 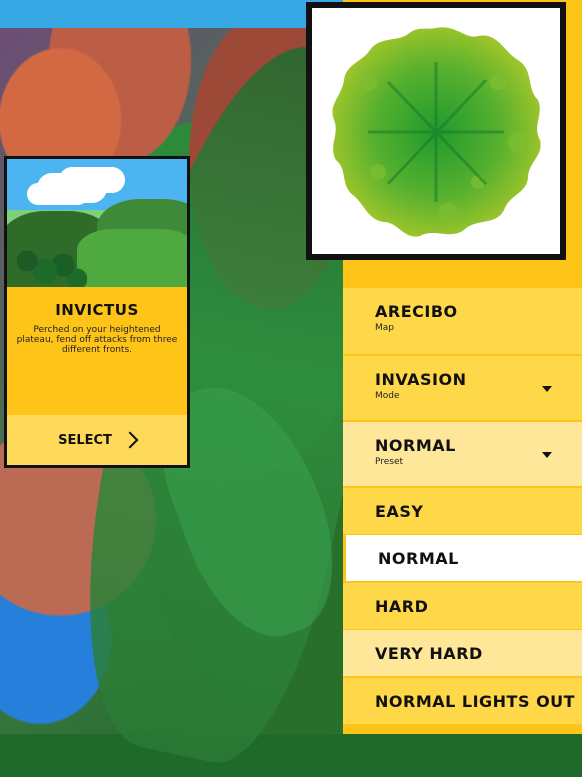 I want to click on select-button: SELECT, so click(x=97, y=440).